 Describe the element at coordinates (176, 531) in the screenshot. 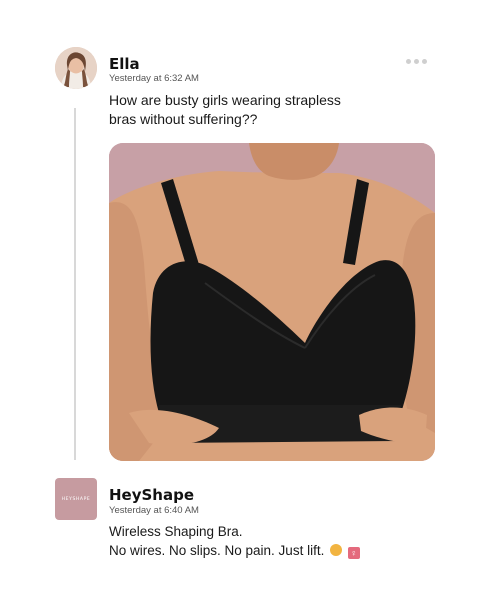

I see `reply-text-line: Wireless Shaping Bra.` at that location.